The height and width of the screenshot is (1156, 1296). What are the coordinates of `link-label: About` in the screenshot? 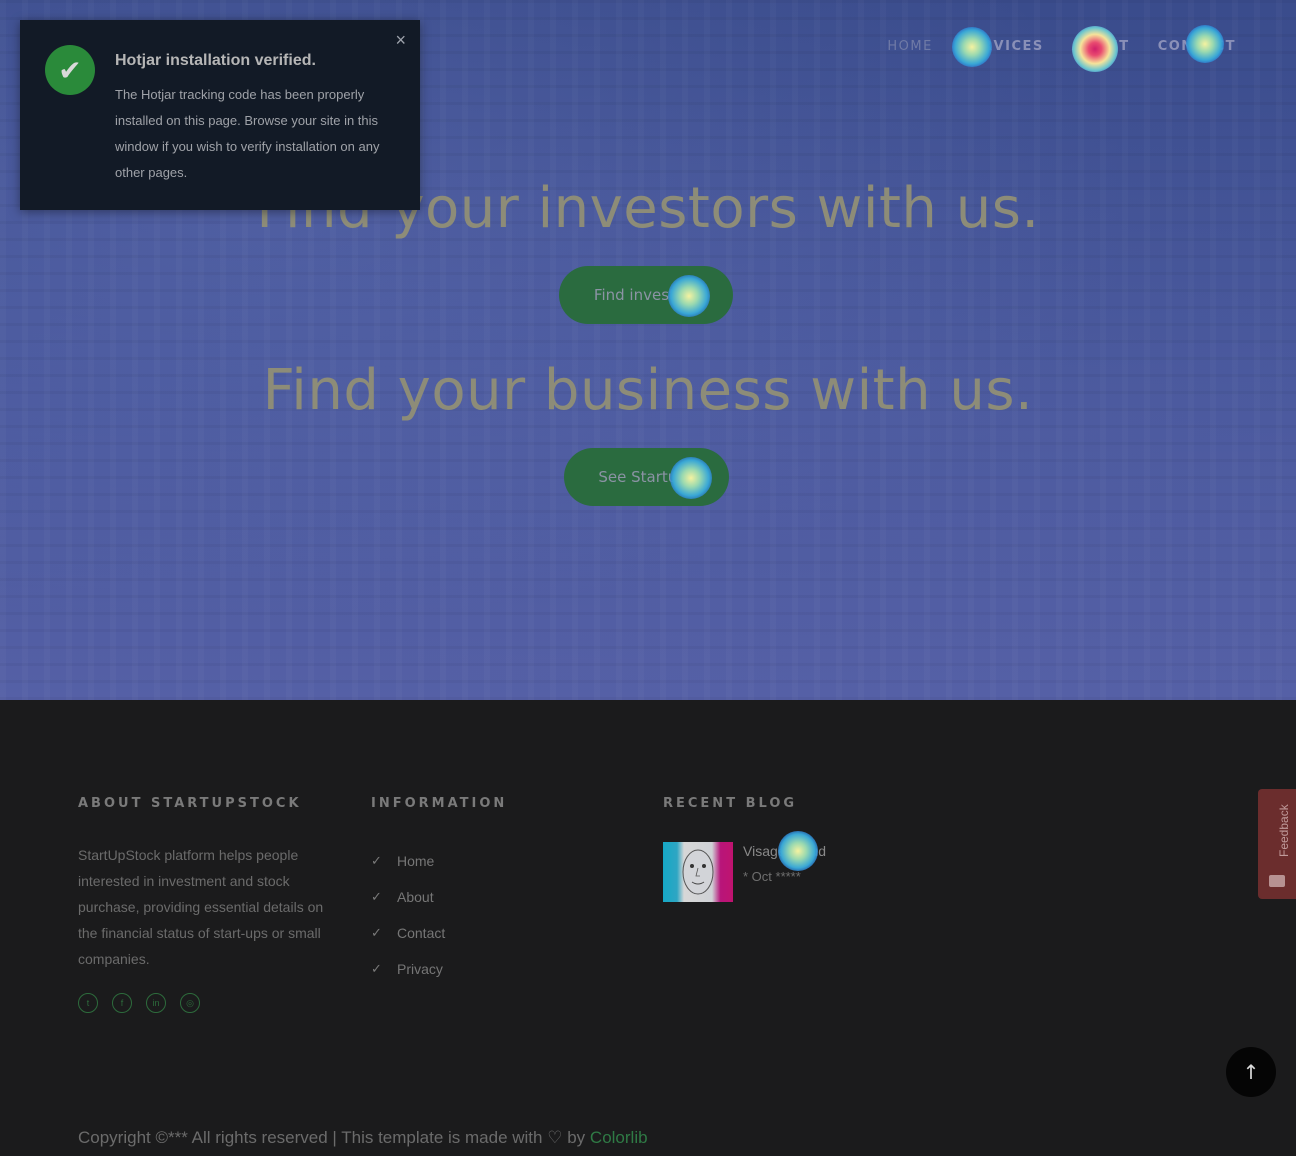 It's located at (415, 897).